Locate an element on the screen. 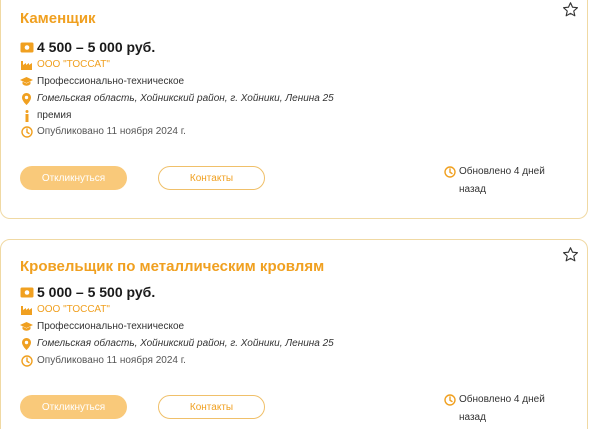 The height and width of the screenshot is (429, 590). extra-row: премия is located at coordinates (45, 115).